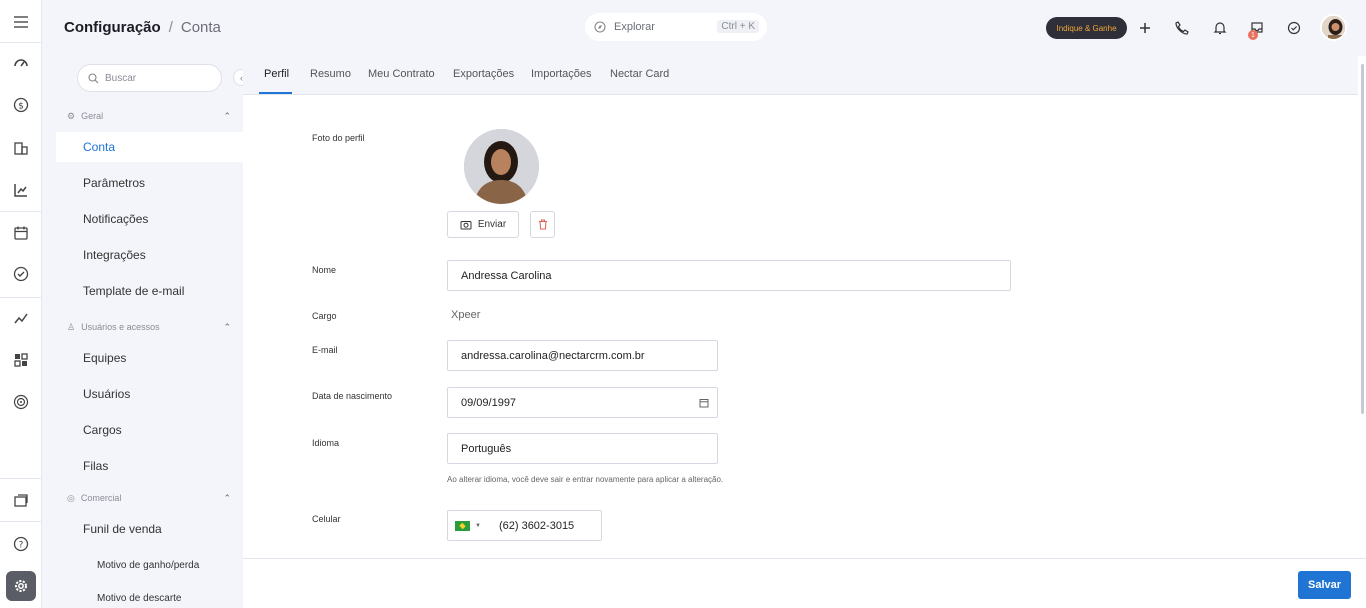 The image size is (1366, 608). What do you see at coordinates (582, 355) in the screenshot?
I see `email-field: andressa.carolina@nectarcrm.com.br` at bounding box center [582, 355].